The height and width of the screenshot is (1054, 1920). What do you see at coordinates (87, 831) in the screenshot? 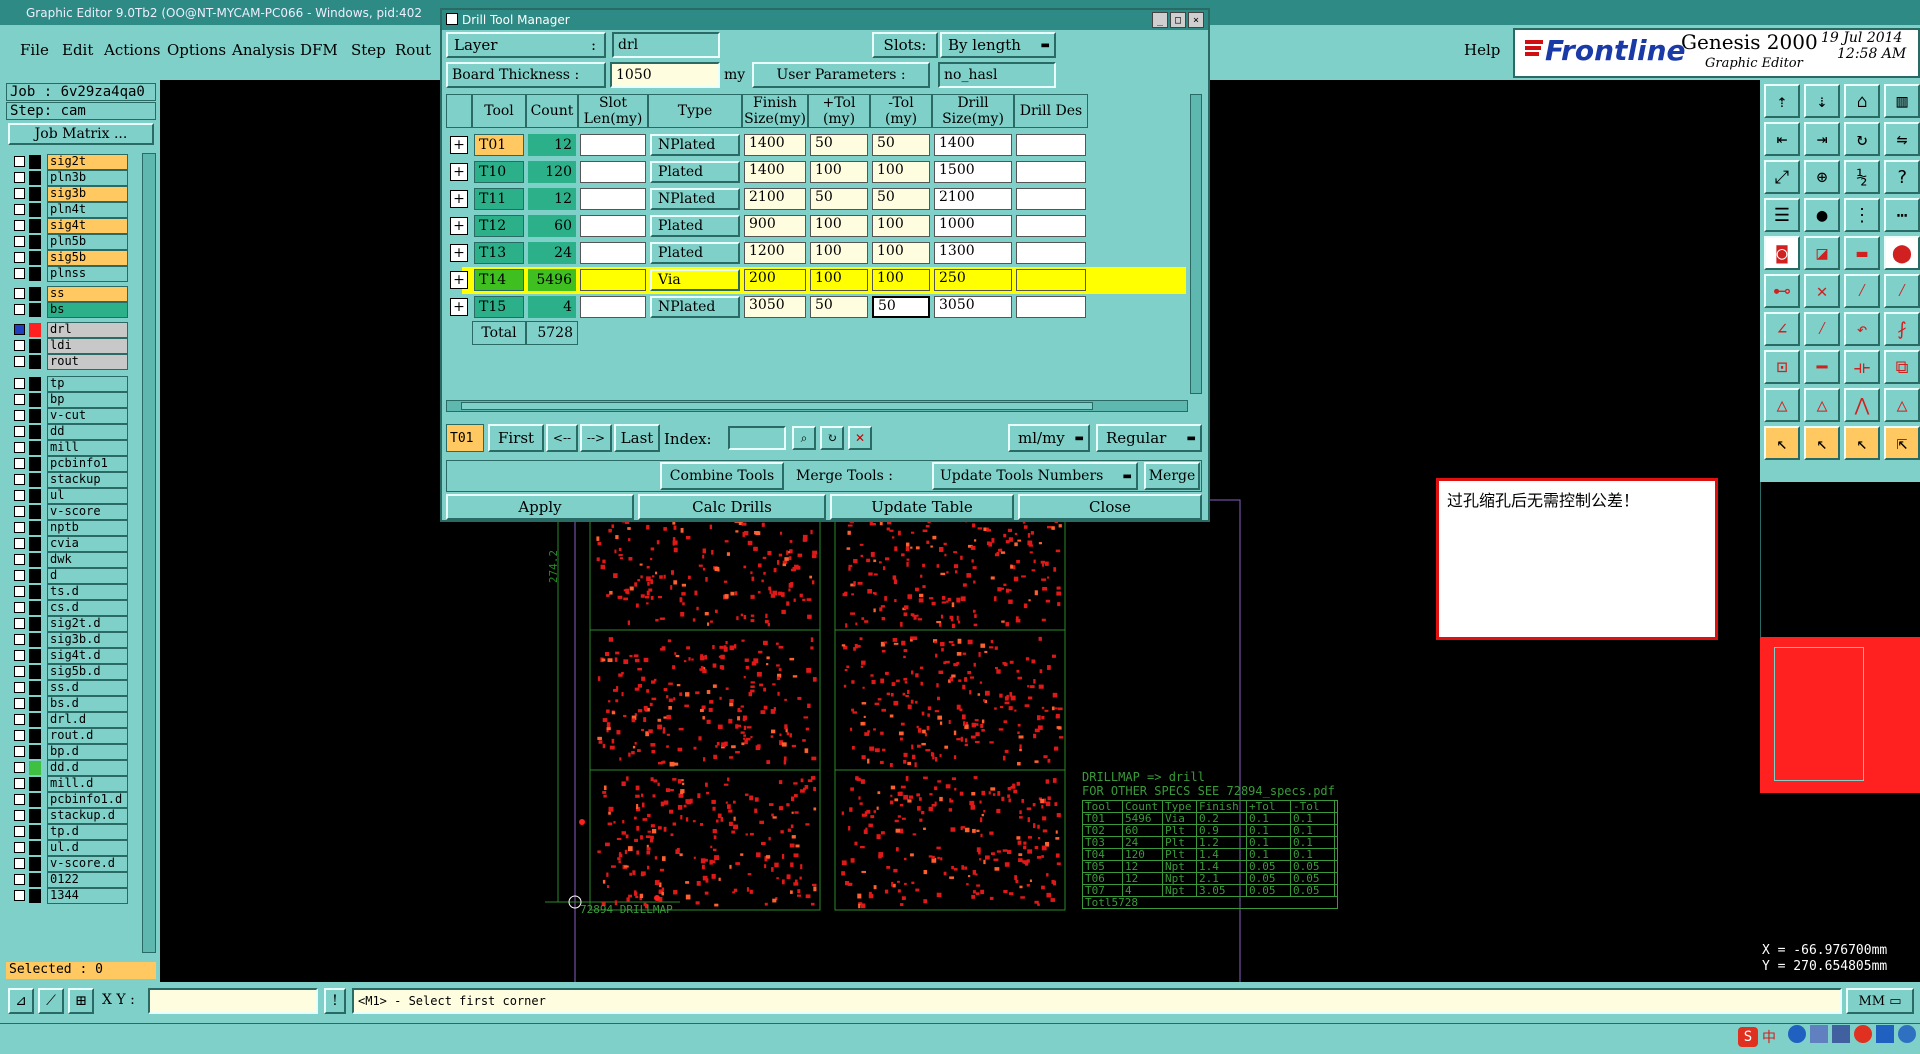
I see `layer-name: tp.d` at bounding box center [87, 831].